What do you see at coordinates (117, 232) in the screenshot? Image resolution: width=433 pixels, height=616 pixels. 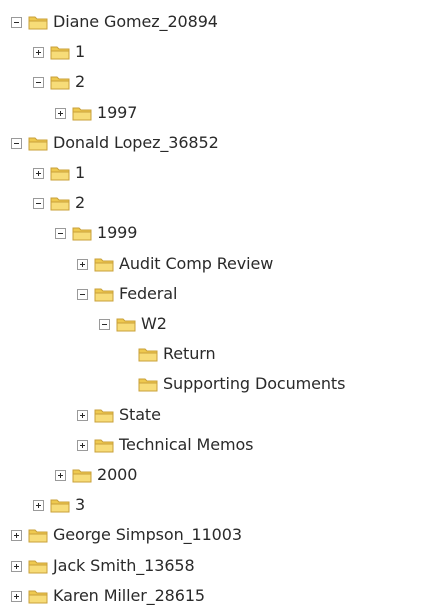 I see `tree-node-label: 1999` at bounding box center [117, 232].